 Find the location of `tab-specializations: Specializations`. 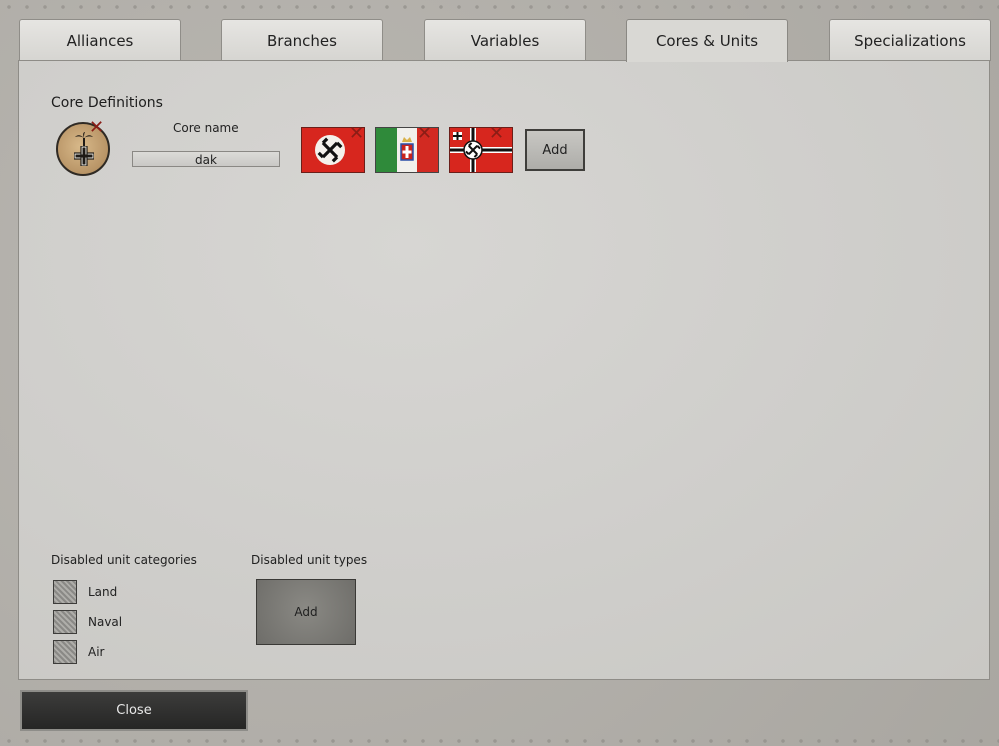

tab-specializations: Specializations is located at coordinates (910, 40).